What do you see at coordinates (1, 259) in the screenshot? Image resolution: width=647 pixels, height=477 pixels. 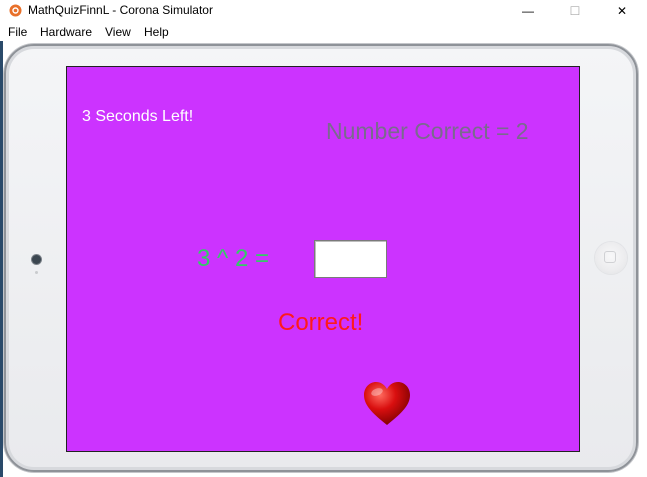 I see `background-window-strip` at bounding box center [1, 259].